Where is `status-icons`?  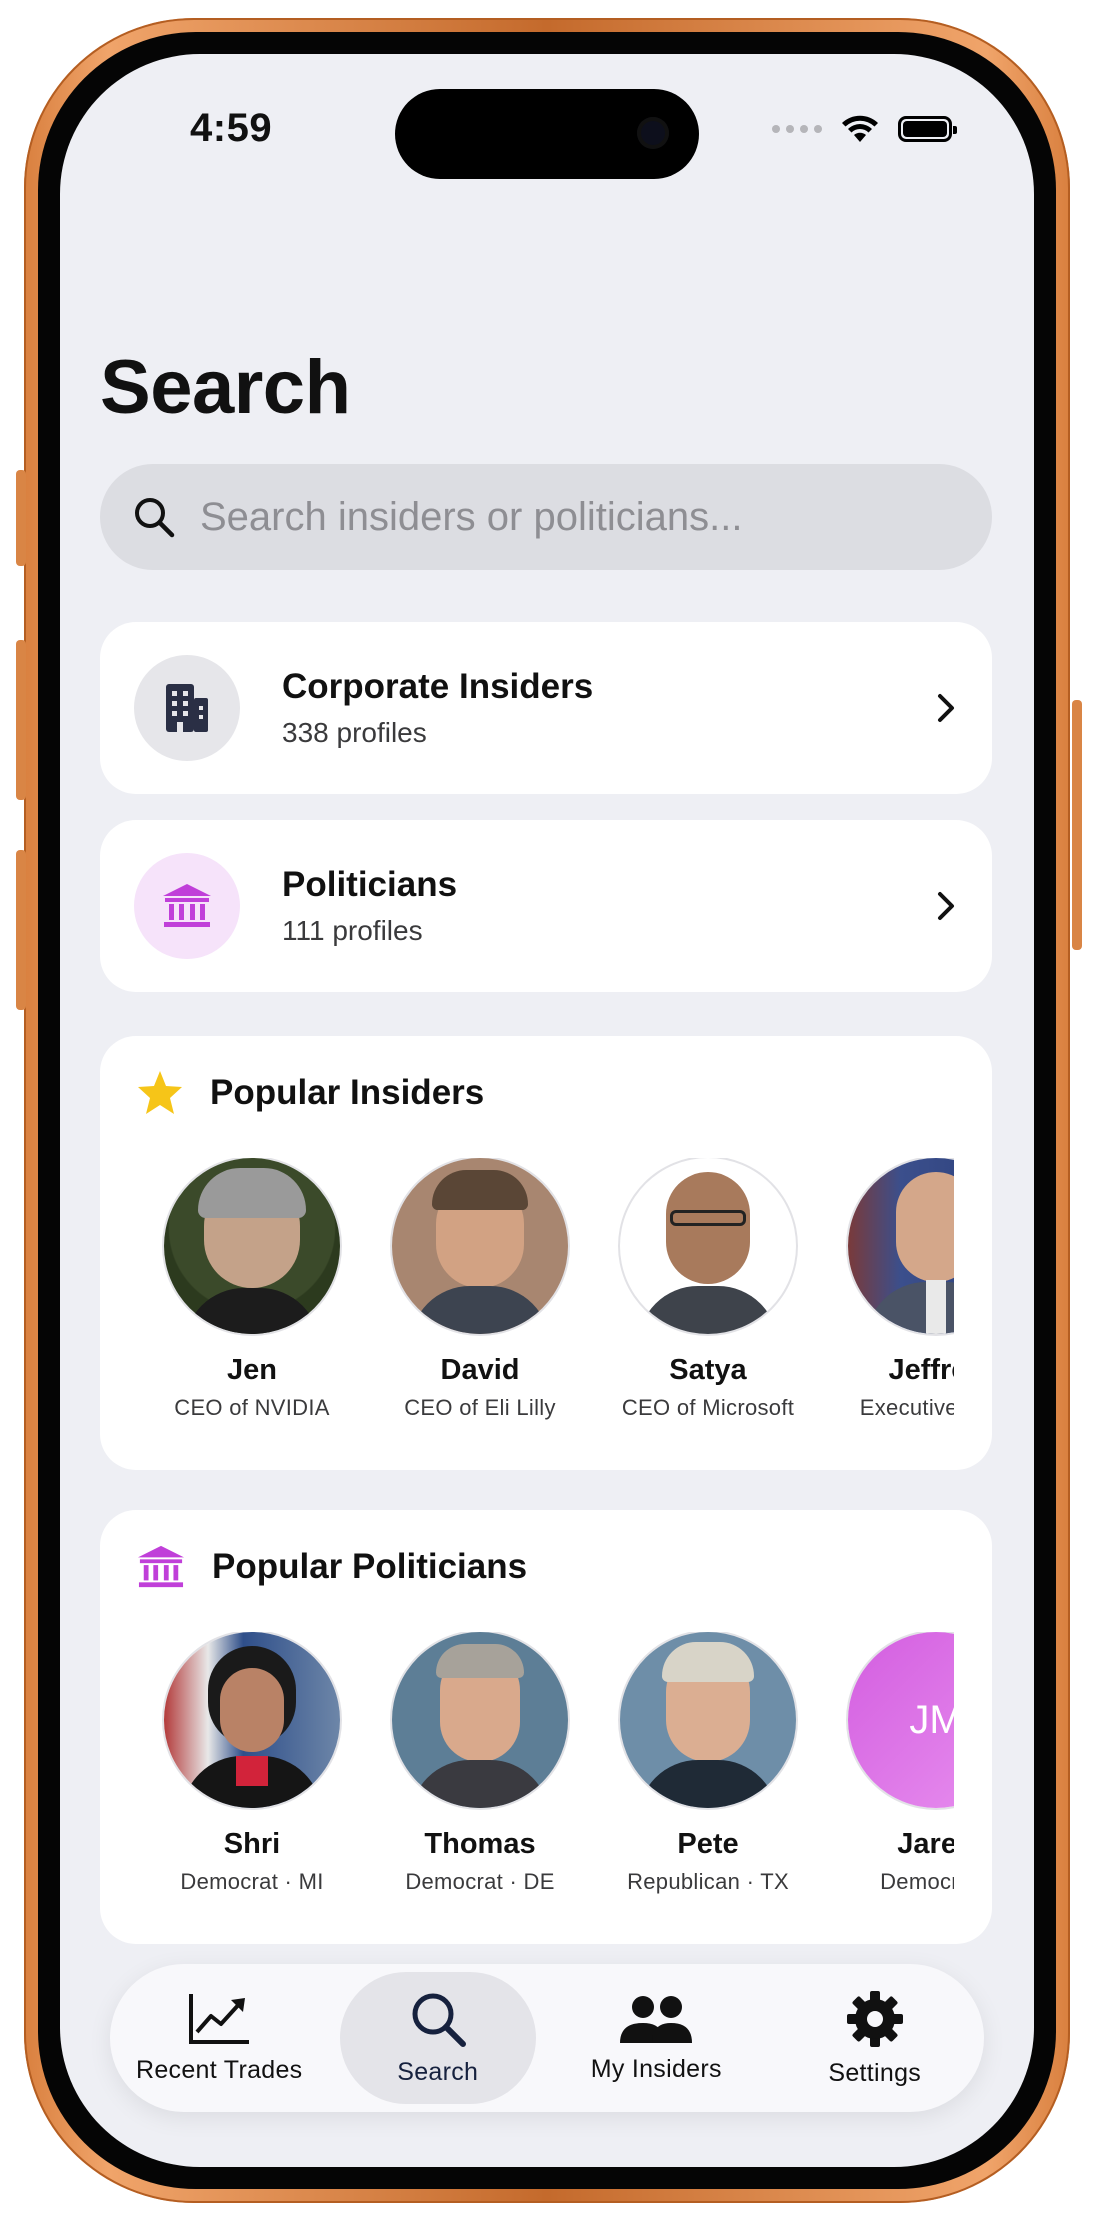
status-icons is located at coordinates (864, 129).